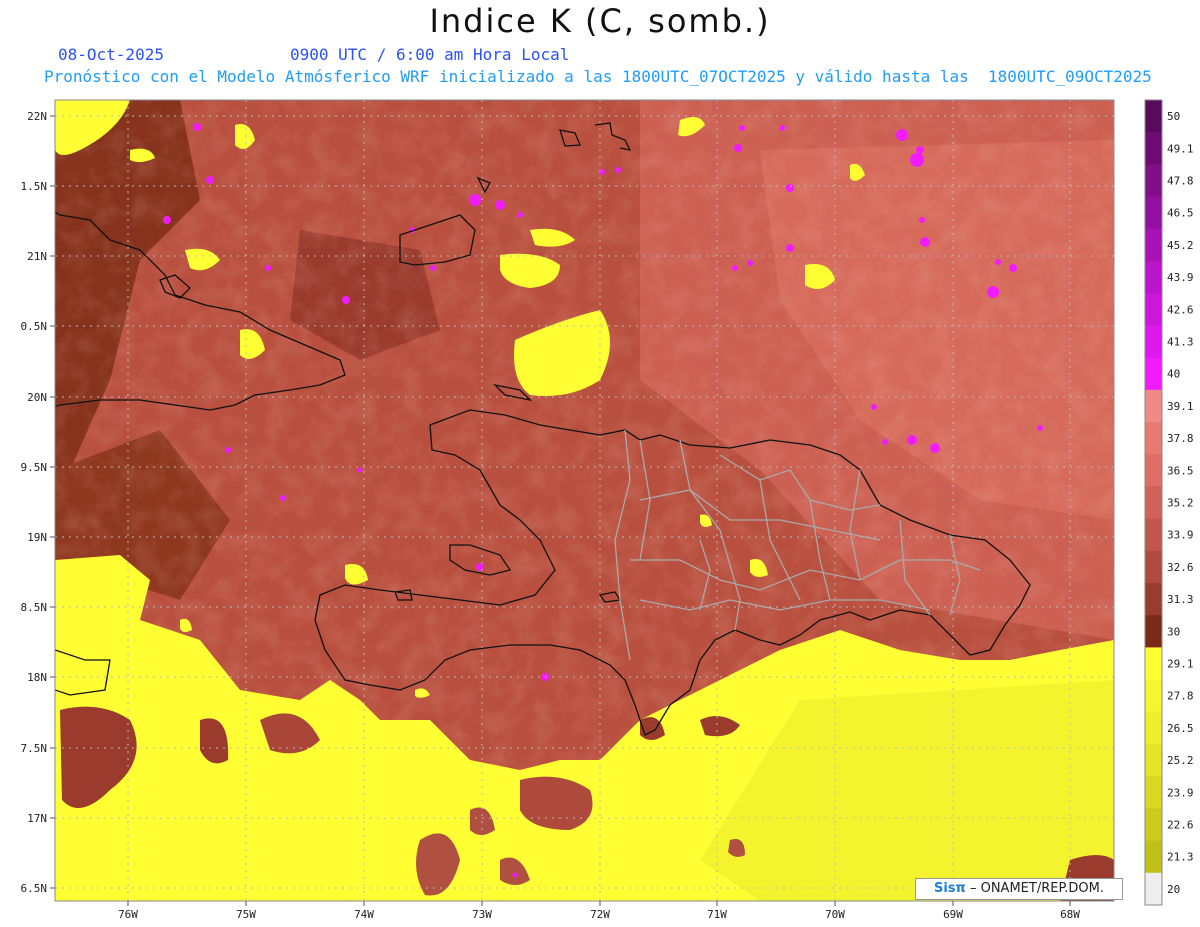 The width and height of the screenshot is (1200, 927). Describe the element at coordinates (37, 677) in the screenshot. I see `lat-label: 18N` at that location.